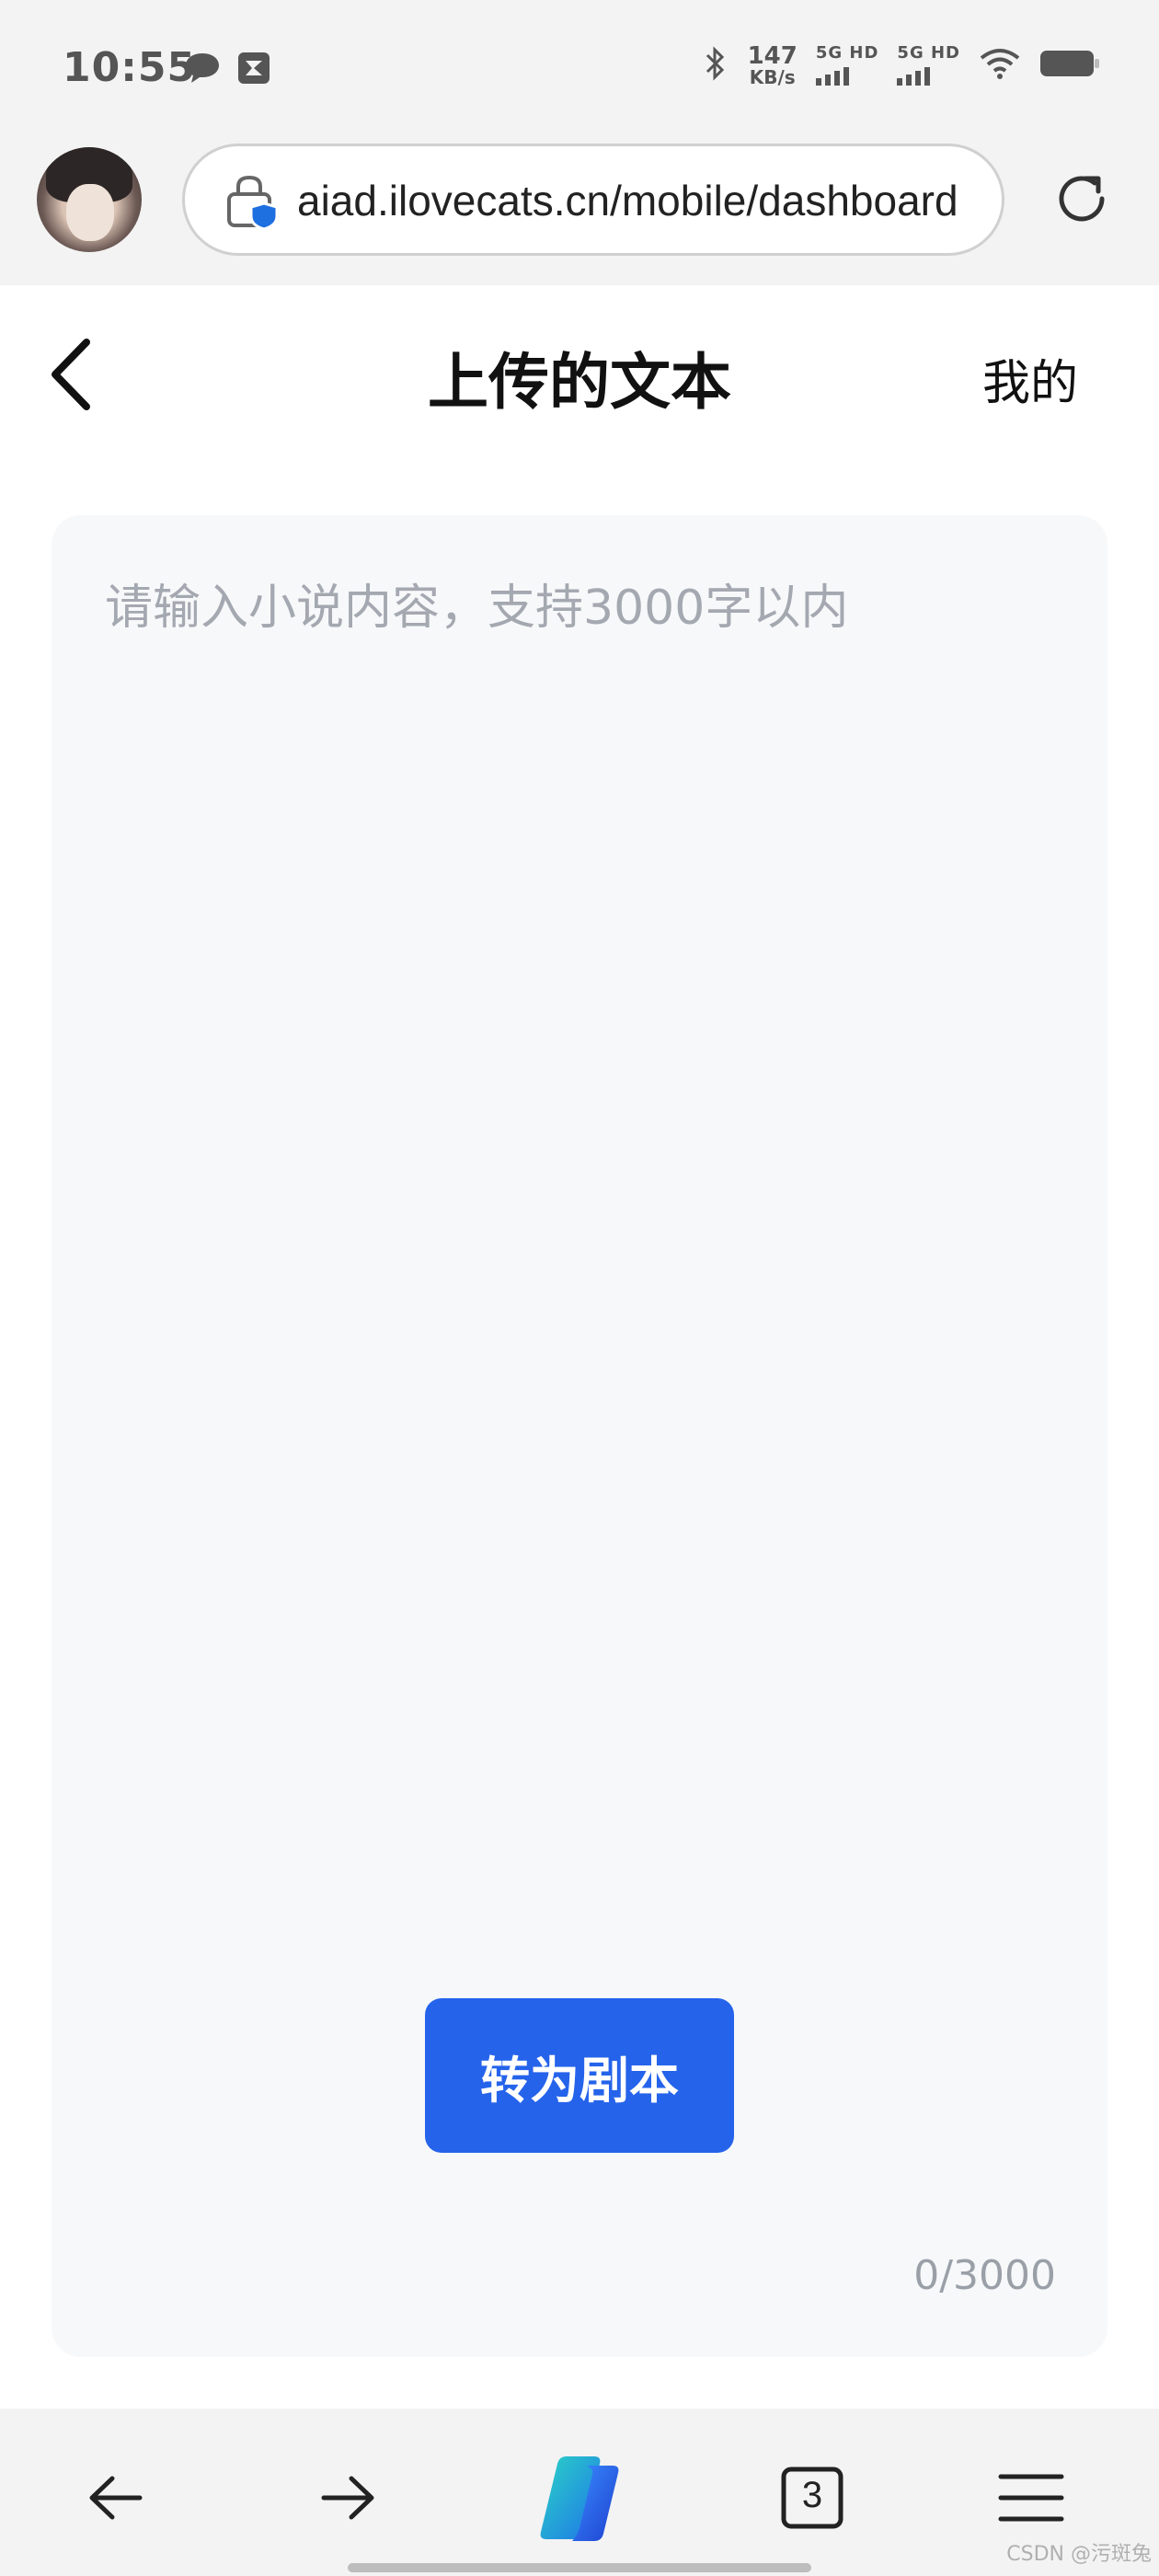 The width and height of the screenshot is (1159, 2576). Describe the element at coordinates (116, 2497) in the screenshot. I see `nav-back-icon` at that location.